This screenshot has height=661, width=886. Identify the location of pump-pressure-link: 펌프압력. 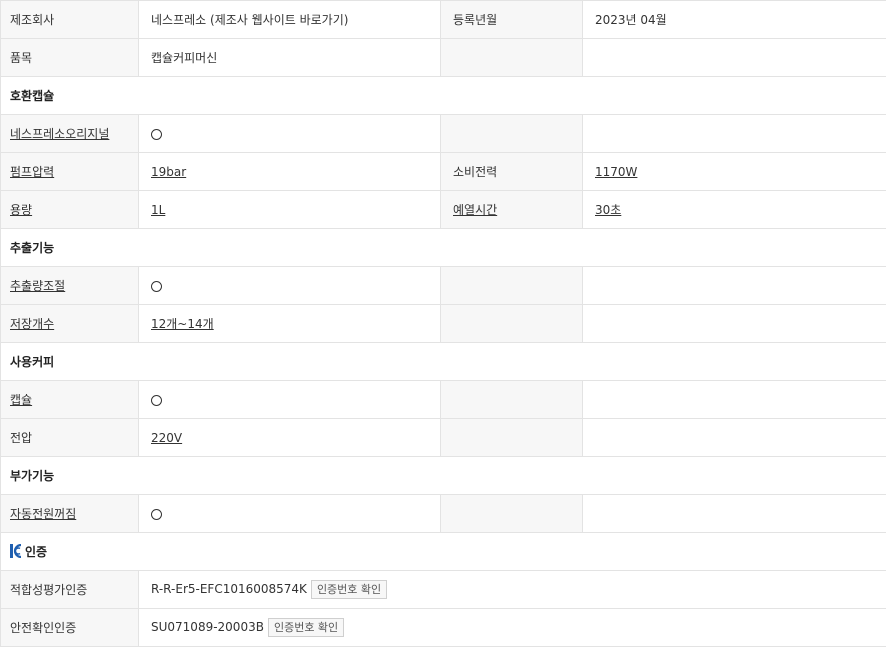
(32, 172).